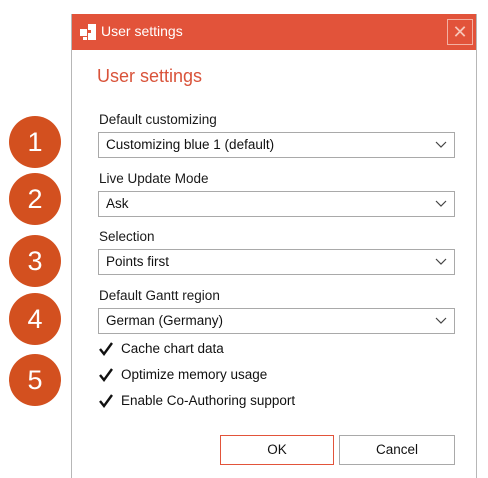  I want to click on close-icon: ✕, so click(460, 32).